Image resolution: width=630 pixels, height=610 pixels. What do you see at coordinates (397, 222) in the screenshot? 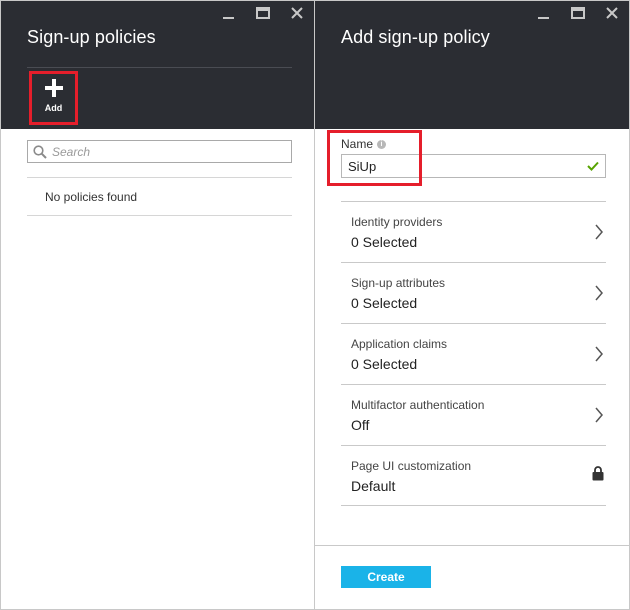
I see `setting-label: Identity providers` at bounding box center [397, 222].